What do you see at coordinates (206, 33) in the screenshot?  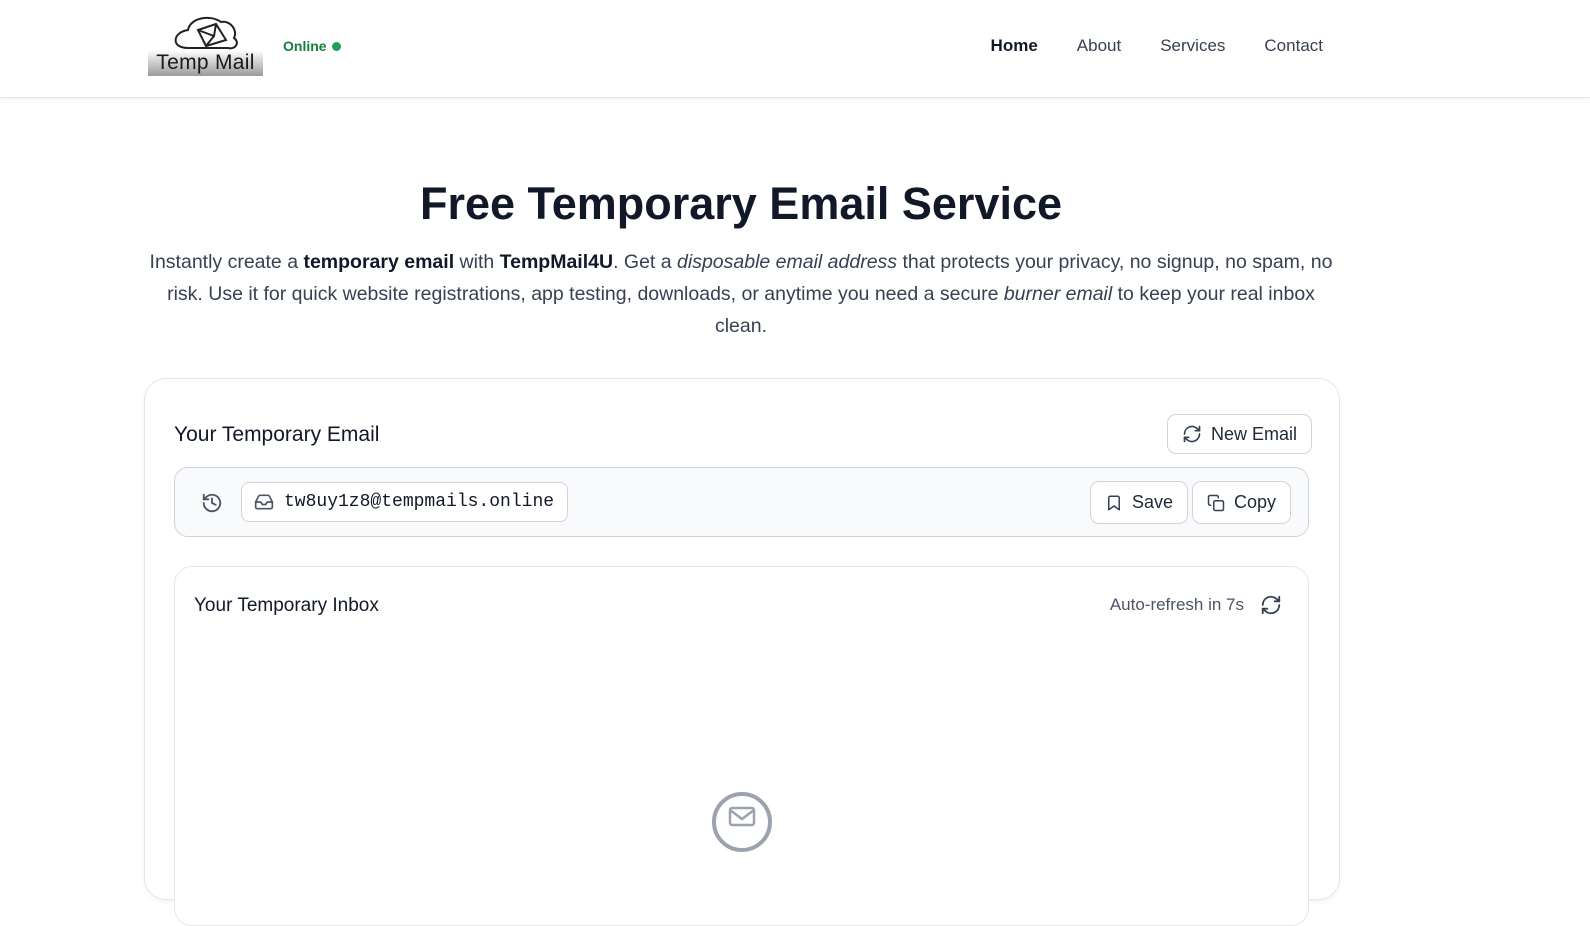 I see `envelope-logo-icon` at bounding box center [206, 33].